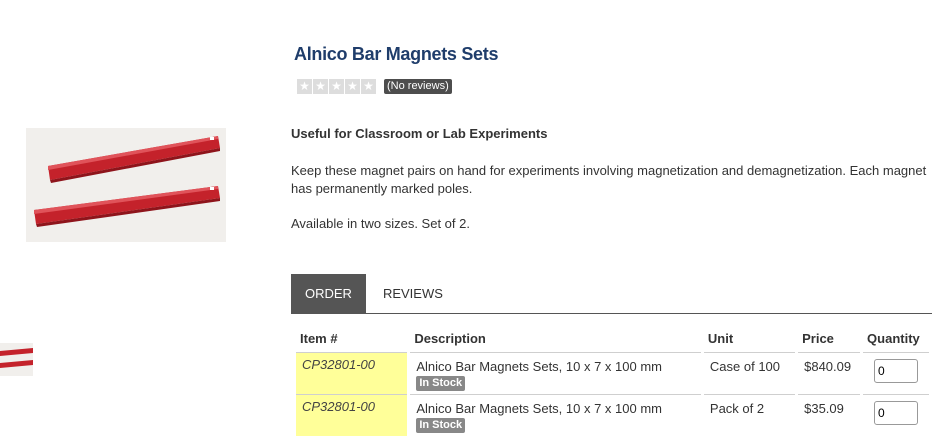  What do you see at coordinates (328, 293) in the screenshot?
I see `tab-order: ORDER` at bounding box center [328, 293].